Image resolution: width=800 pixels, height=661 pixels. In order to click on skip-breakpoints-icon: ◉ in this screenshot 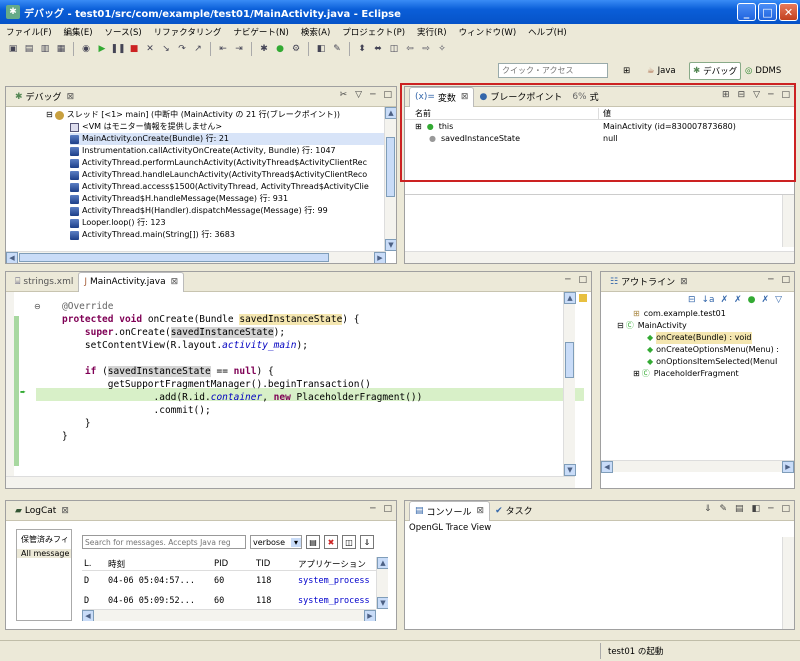, I will do `click(86, 49)`.